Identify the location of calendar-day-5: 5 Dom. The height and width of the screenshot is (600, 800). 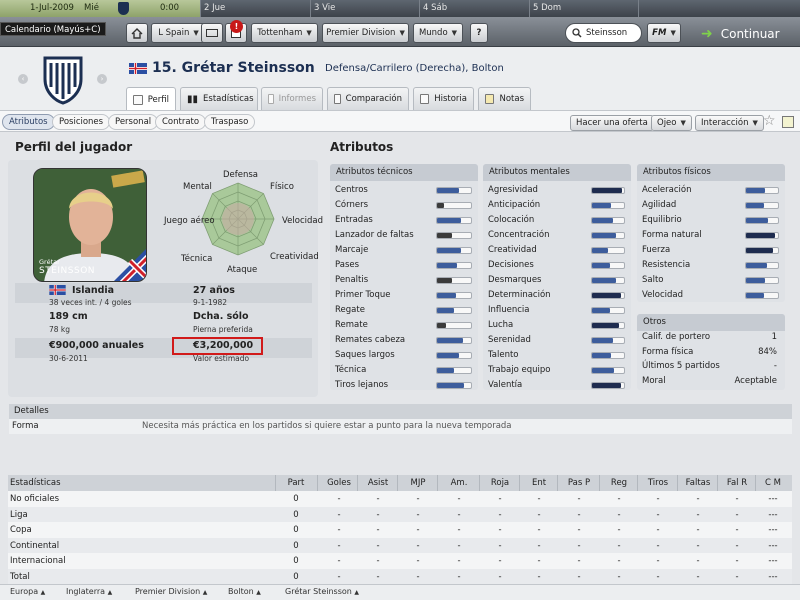
(547, 8).